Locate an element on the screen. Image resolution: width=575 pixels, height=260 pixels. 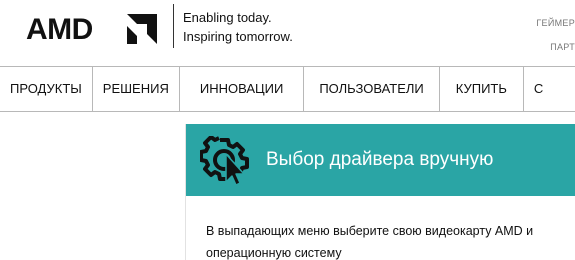
tagline: Enabling today. Inspiring tomorrow. is located at coordinates (238, 27).